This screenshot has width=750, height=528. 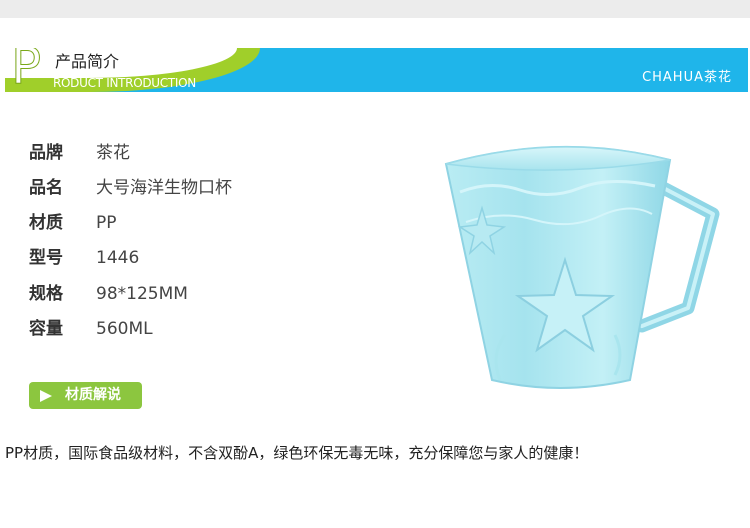 I want to click on brand-logo: CHAHUA茶花, so click(x=687, y=77).